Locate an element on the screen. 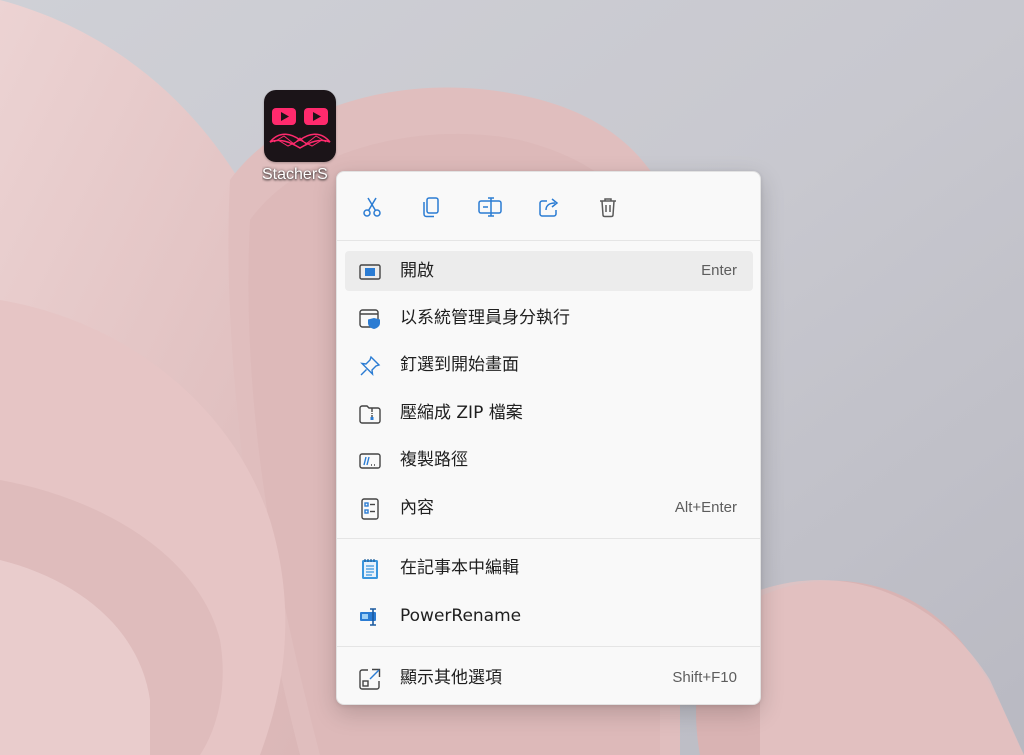  share-button is located at coordinates (549, 207).